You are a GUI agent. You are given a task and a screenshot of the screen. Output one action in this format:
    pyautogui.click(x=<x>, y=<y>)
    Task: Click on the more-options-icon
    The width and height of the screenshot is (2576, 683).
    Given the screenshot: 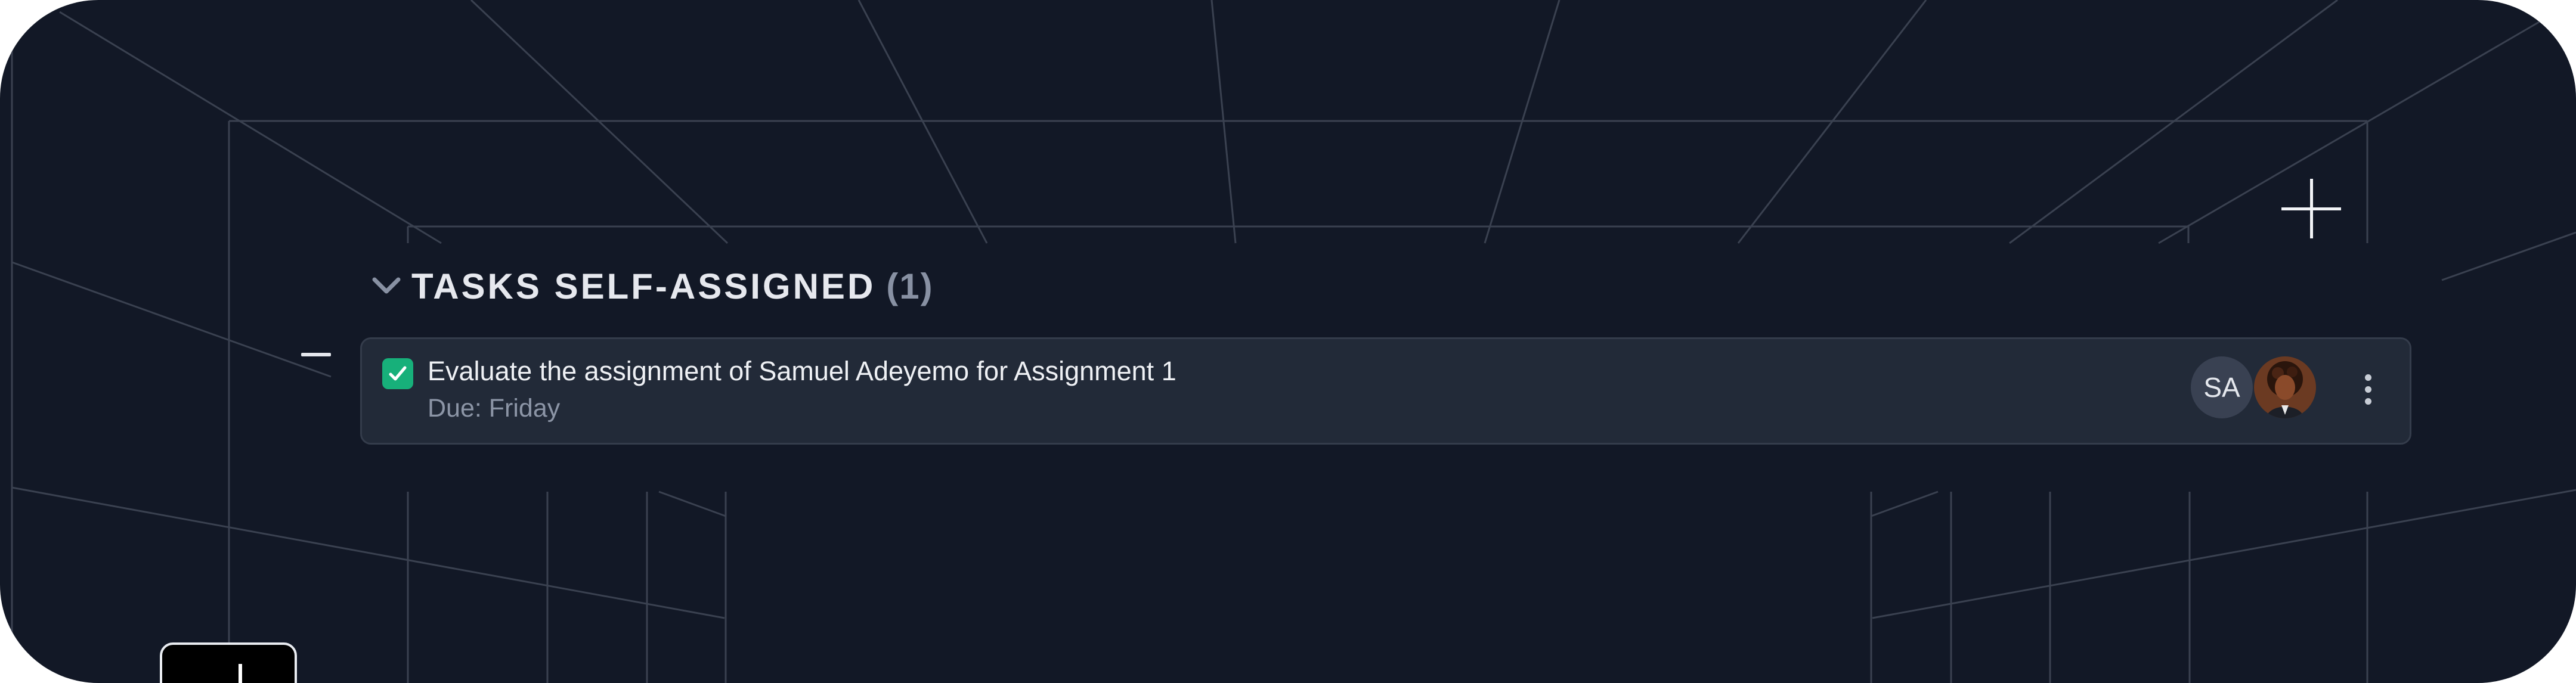 What is the action you would take?
    pyautogui.click(x=2368, y=389)
    